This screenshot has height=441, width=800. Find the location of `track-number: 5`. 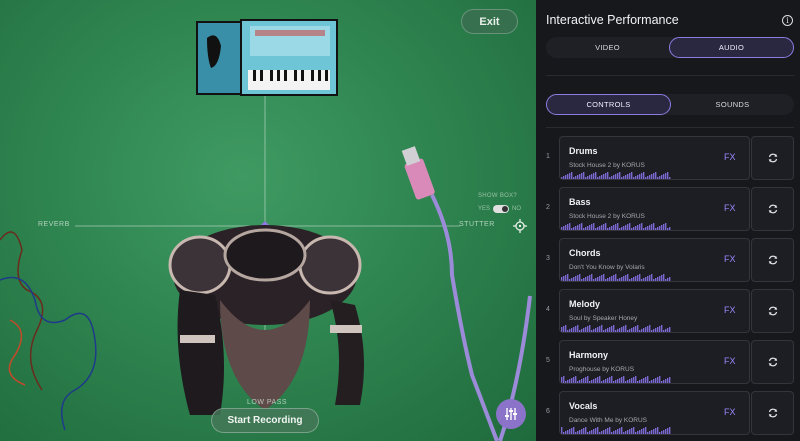

track-number: 5 is located at coordinates (548, 360).